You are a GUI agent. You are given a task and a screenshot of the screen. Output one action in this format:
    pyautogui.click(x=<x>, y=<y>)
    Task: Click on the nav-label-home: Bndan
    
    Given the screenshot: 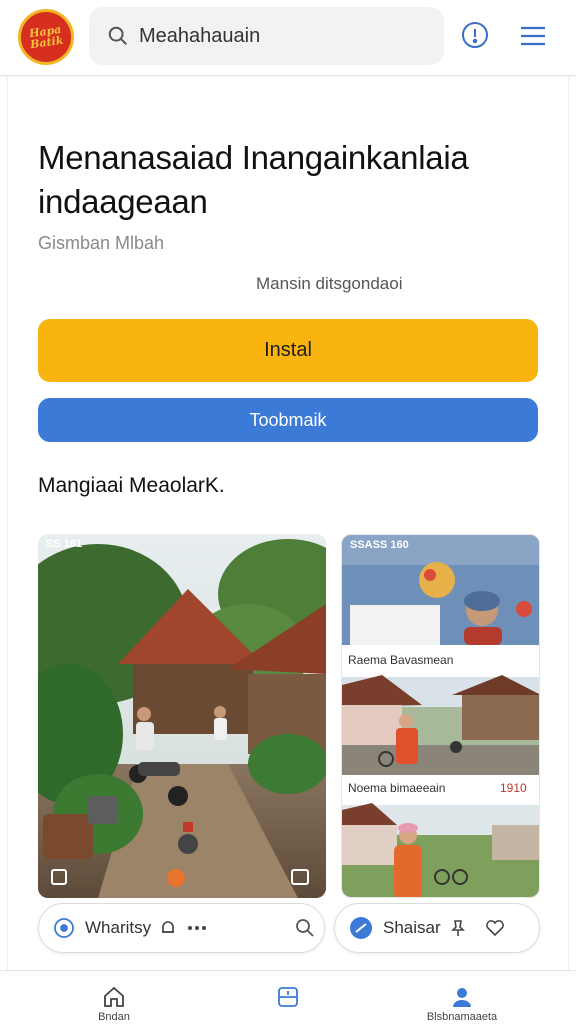 What is the action you would take?
    pyautogui.click(x=114, y=1017)
    